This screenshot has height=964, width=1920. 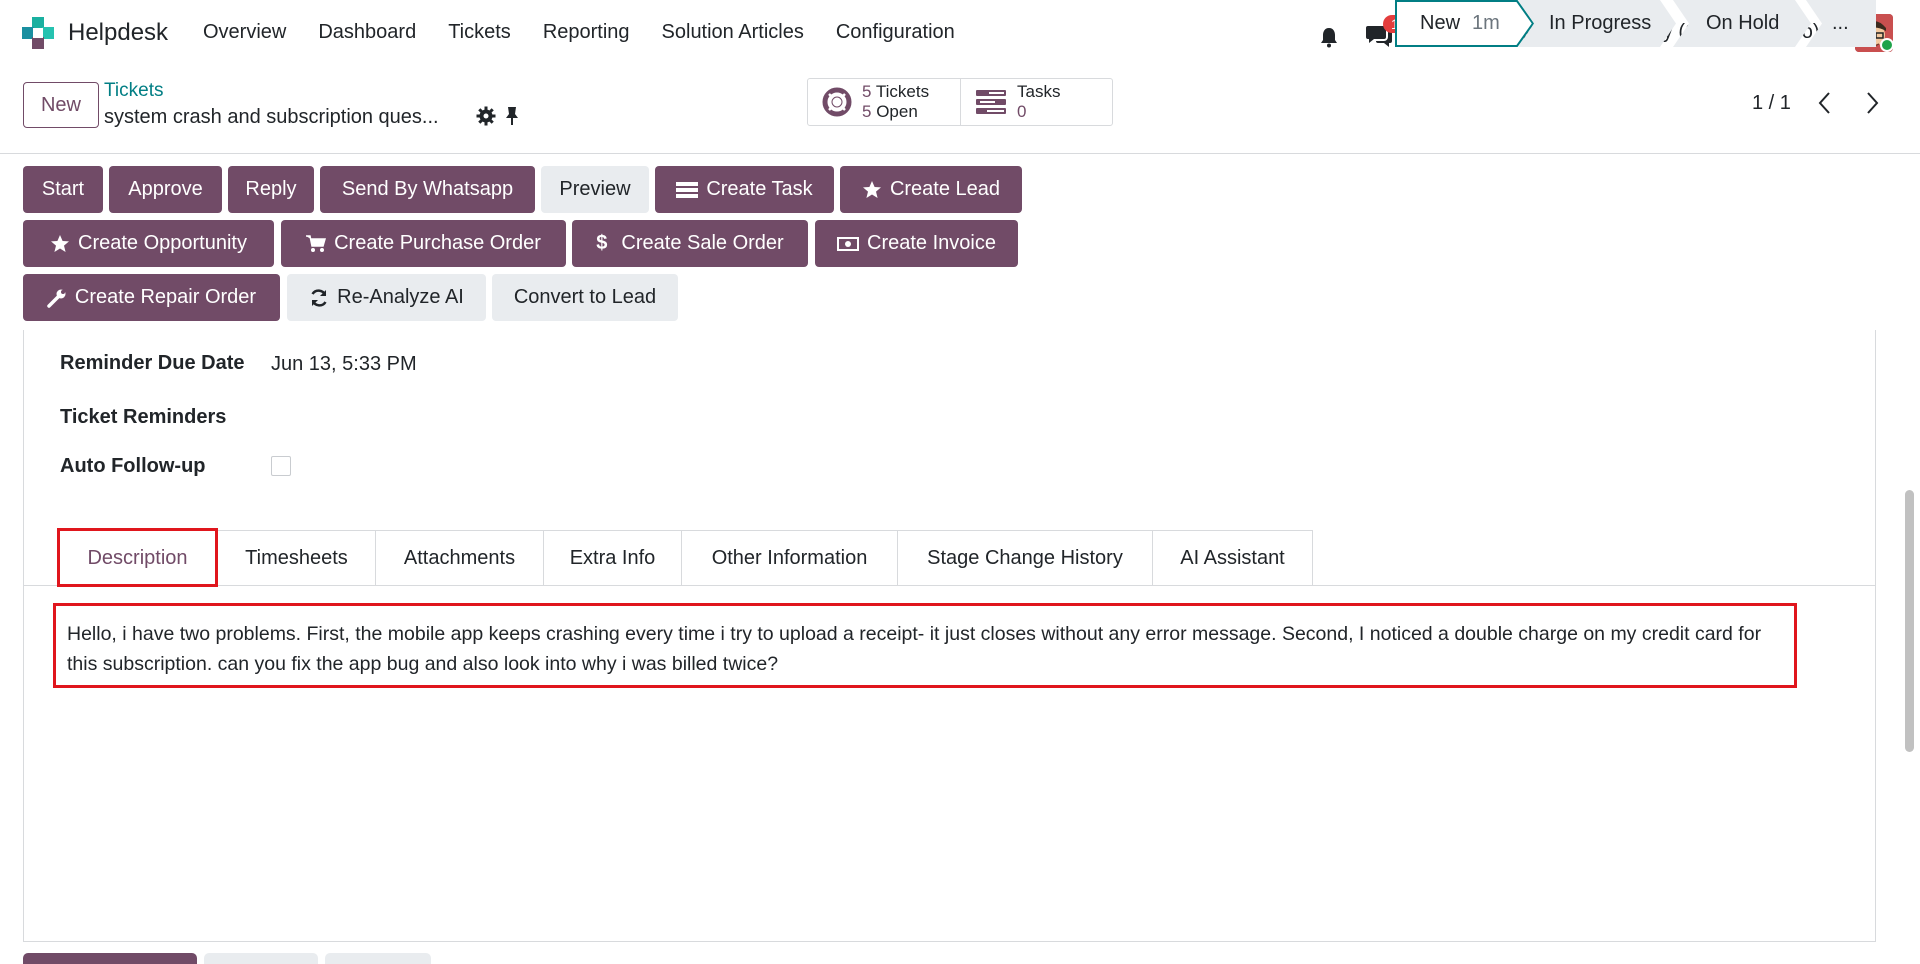 What do you see at coordinates (162, 243) in the screenshot?
I see `create-opportunity-label: Create Opportunity` at bounding box center [162, 243].